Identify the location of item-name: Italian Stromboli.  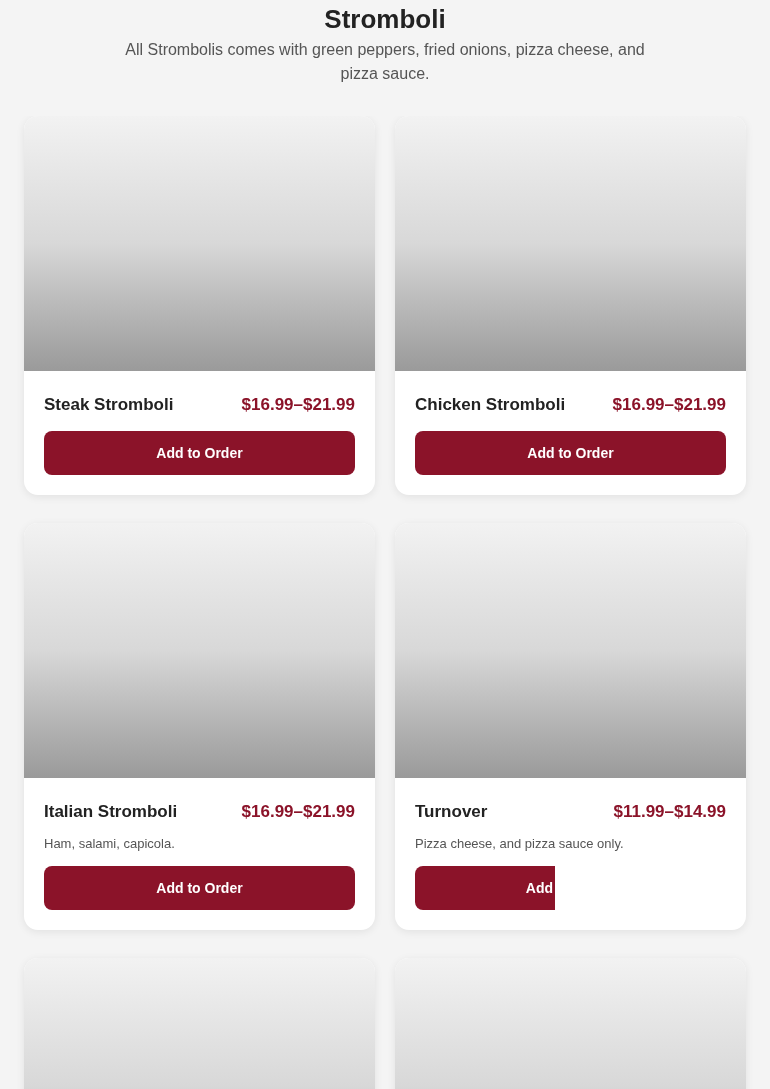
(111, 812).